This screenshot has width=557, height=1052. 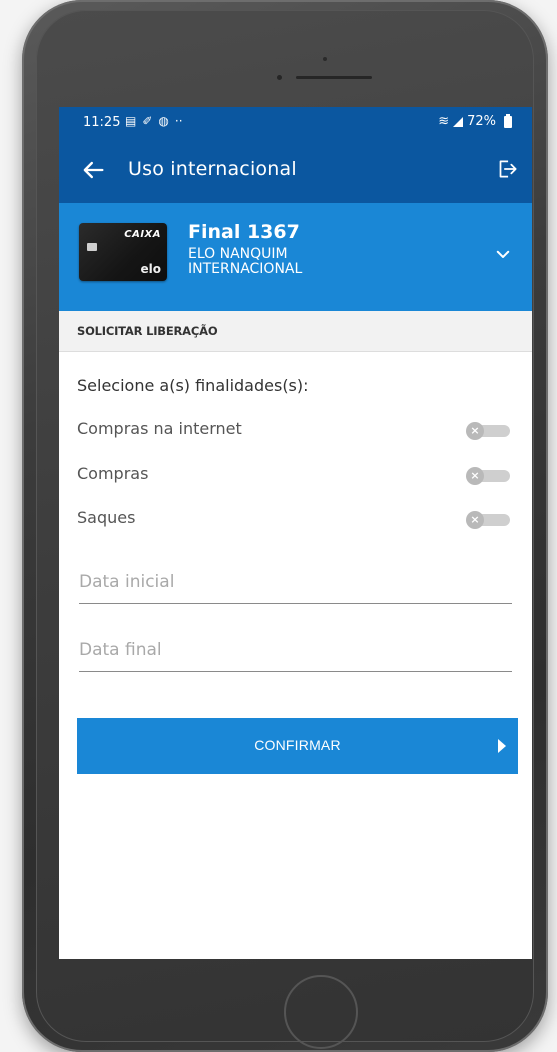 What do you see at coordinates (123, 252) in the screenshot?
I see `card-image: CAIXA elo` at bounding box center [123, 252].